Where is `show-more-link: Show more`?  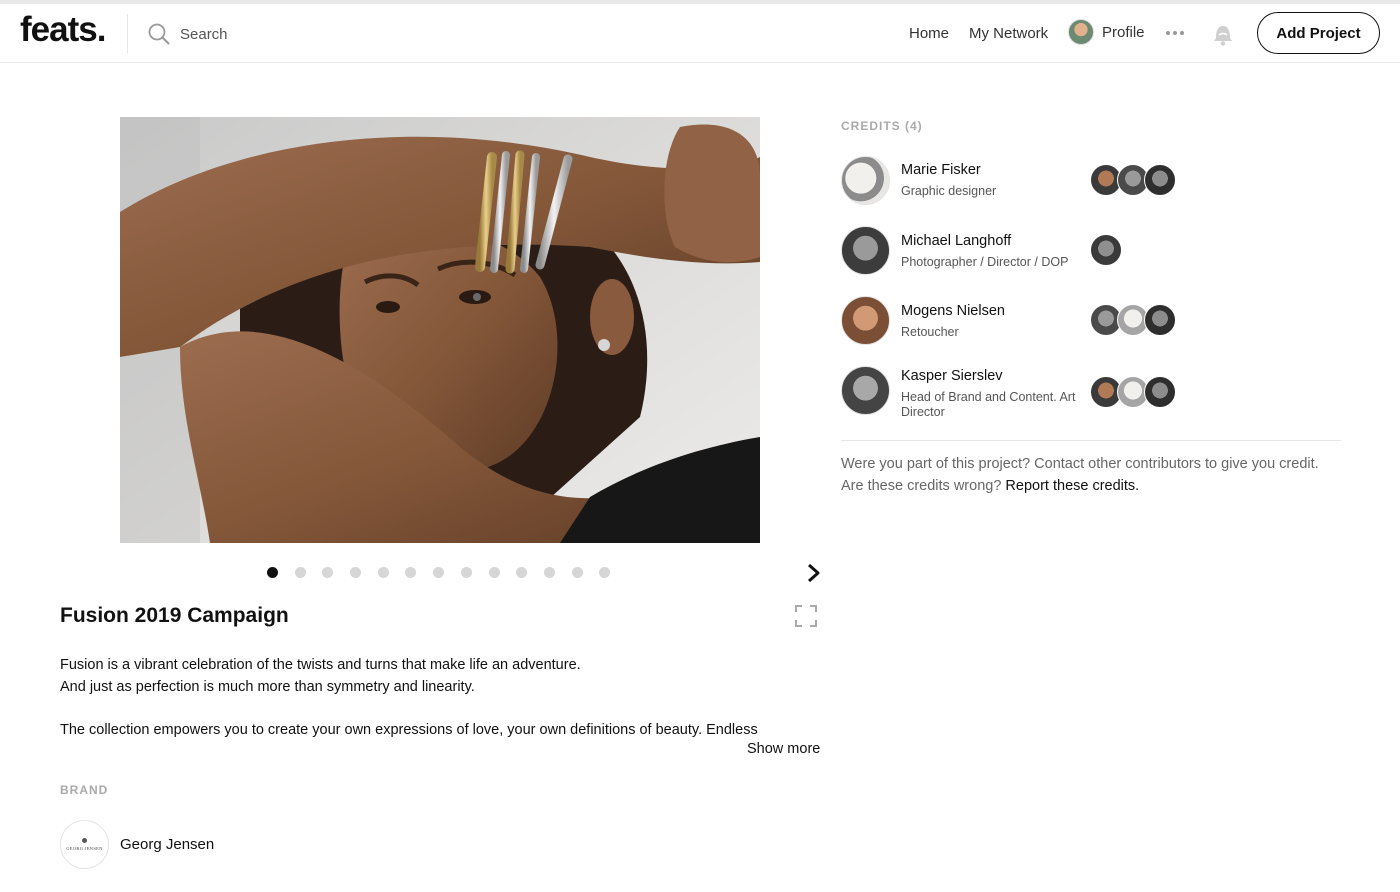
show-more-link: Show more is located at coordinates (783, 749).